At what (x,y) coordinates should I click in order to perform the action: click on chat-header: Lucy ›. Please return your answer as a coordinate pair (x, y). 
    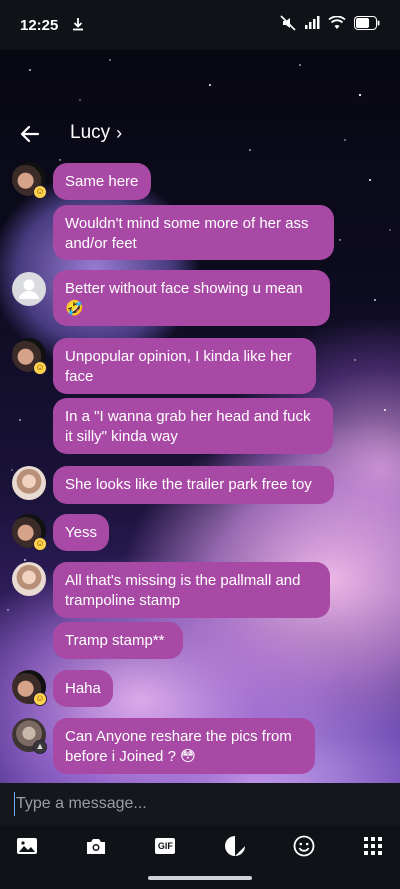
    Looking at the image, I should click on (200, 134).